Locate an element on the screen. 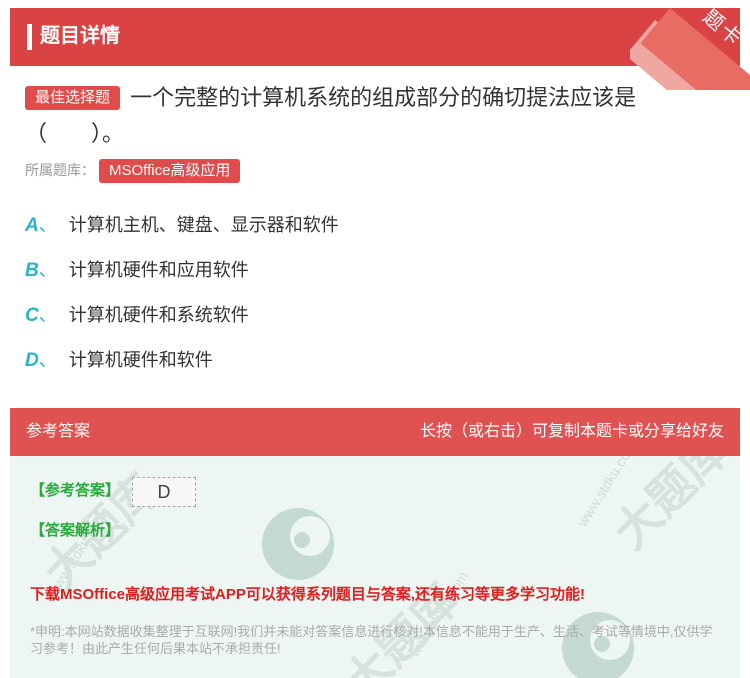 The image size is (750, 678). option-d: D、 计算机硬件和软件 is located at coordinates (119, 360).